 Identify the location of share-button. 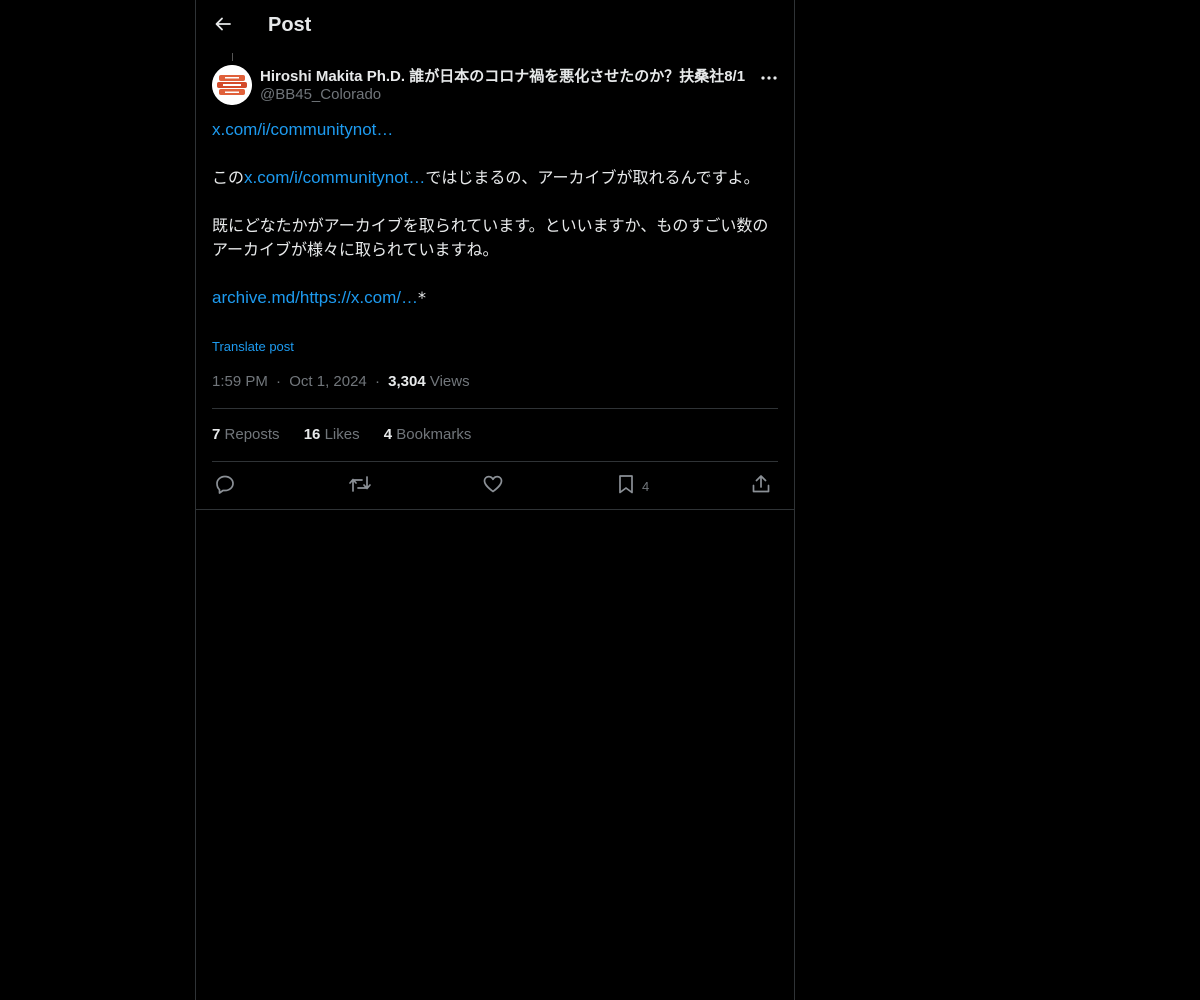
(761, 486).